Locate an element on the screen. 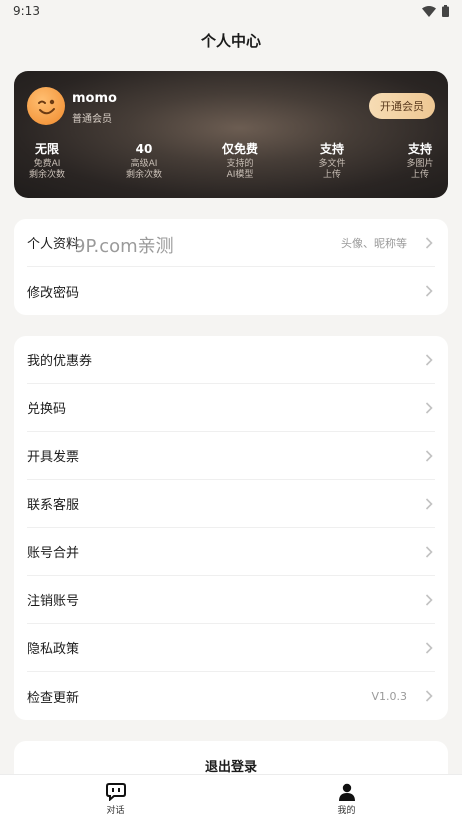 The image size is (462, 823). menu-item-coupons: 我的优惠券 is located at coordinates (231, 360).